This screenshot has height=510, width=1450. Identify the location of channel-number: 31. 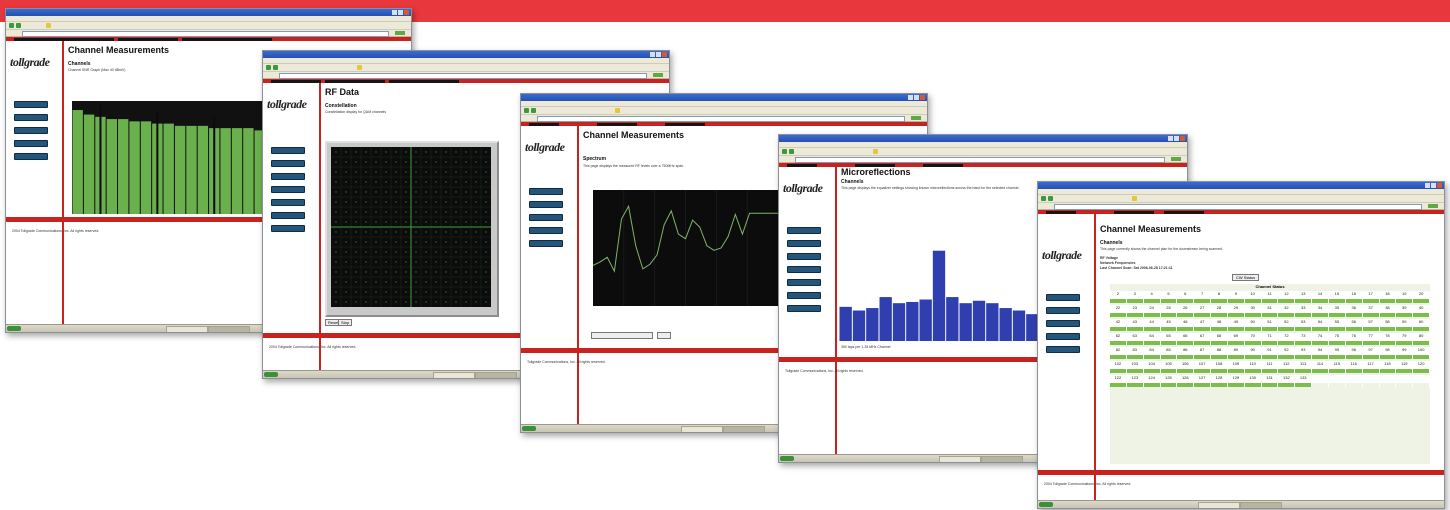
(1270, 309).